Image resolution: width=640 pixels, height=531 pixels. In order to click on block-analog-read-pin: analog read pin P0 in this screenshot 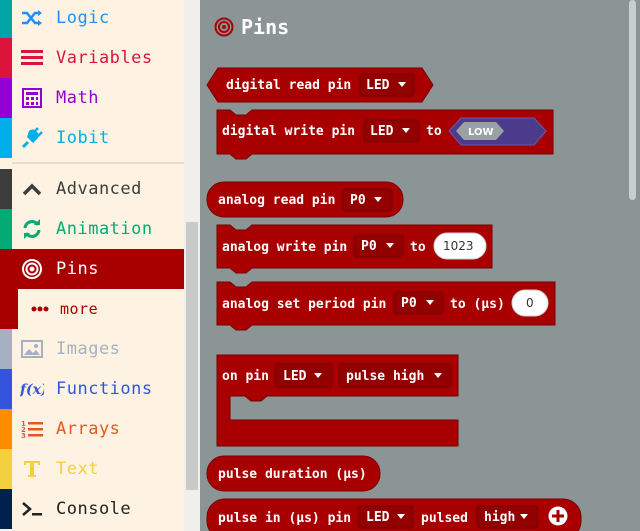, I will do `click(305, 199)`.